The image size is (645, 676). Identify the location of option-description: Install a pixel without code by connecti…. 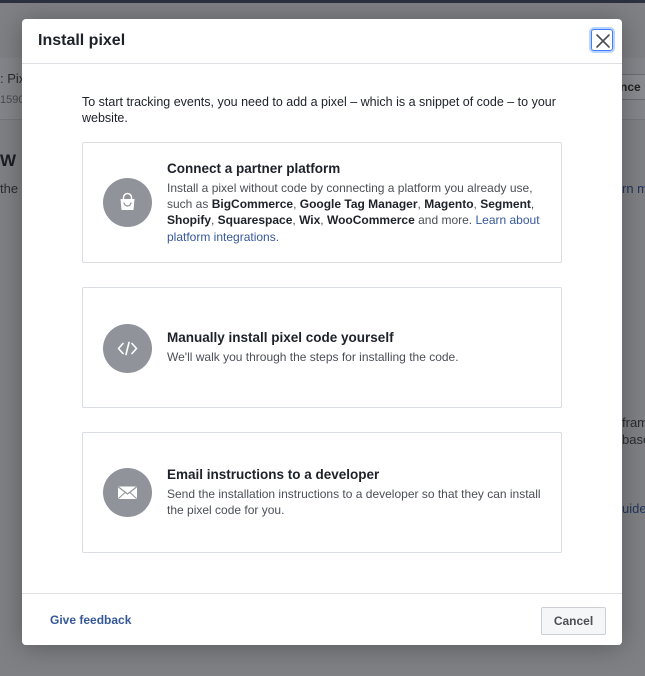
(353, 212).